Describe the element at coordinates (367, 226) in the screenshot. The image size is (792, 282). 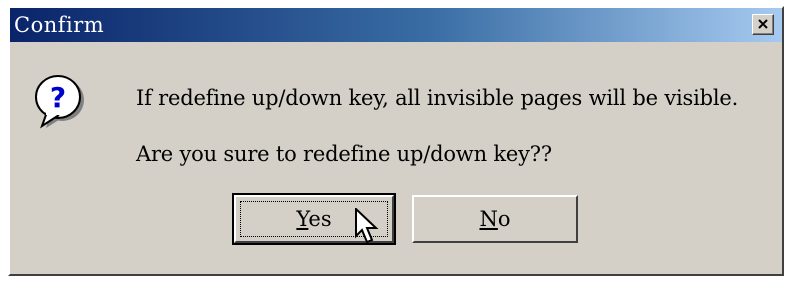
I see `mouse-cursor-icon` at that location.